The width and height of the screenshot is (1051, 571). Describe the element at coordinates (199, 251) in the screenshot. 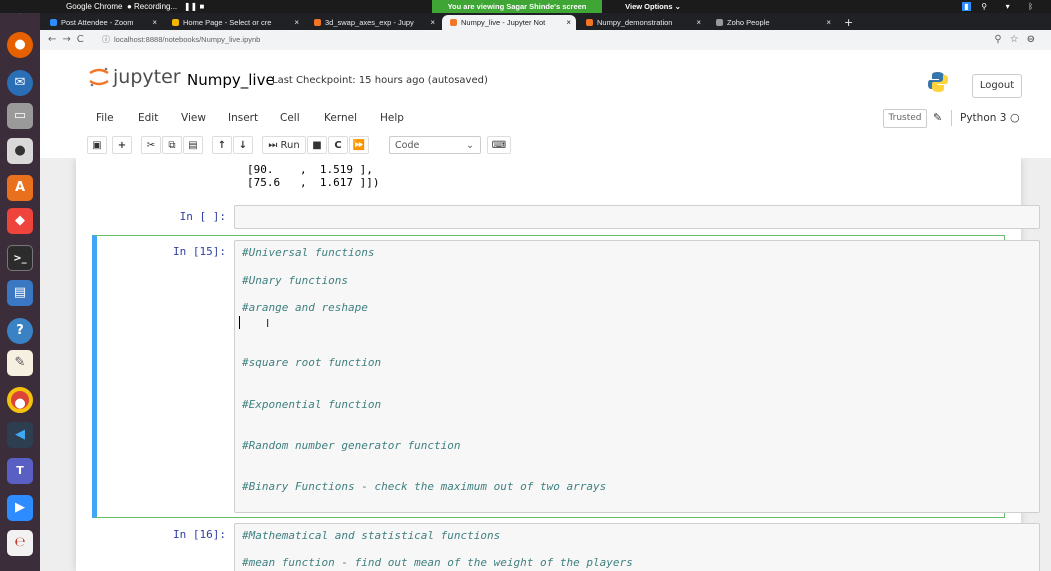

I see `cell-prompt: In [15]:` at that location.